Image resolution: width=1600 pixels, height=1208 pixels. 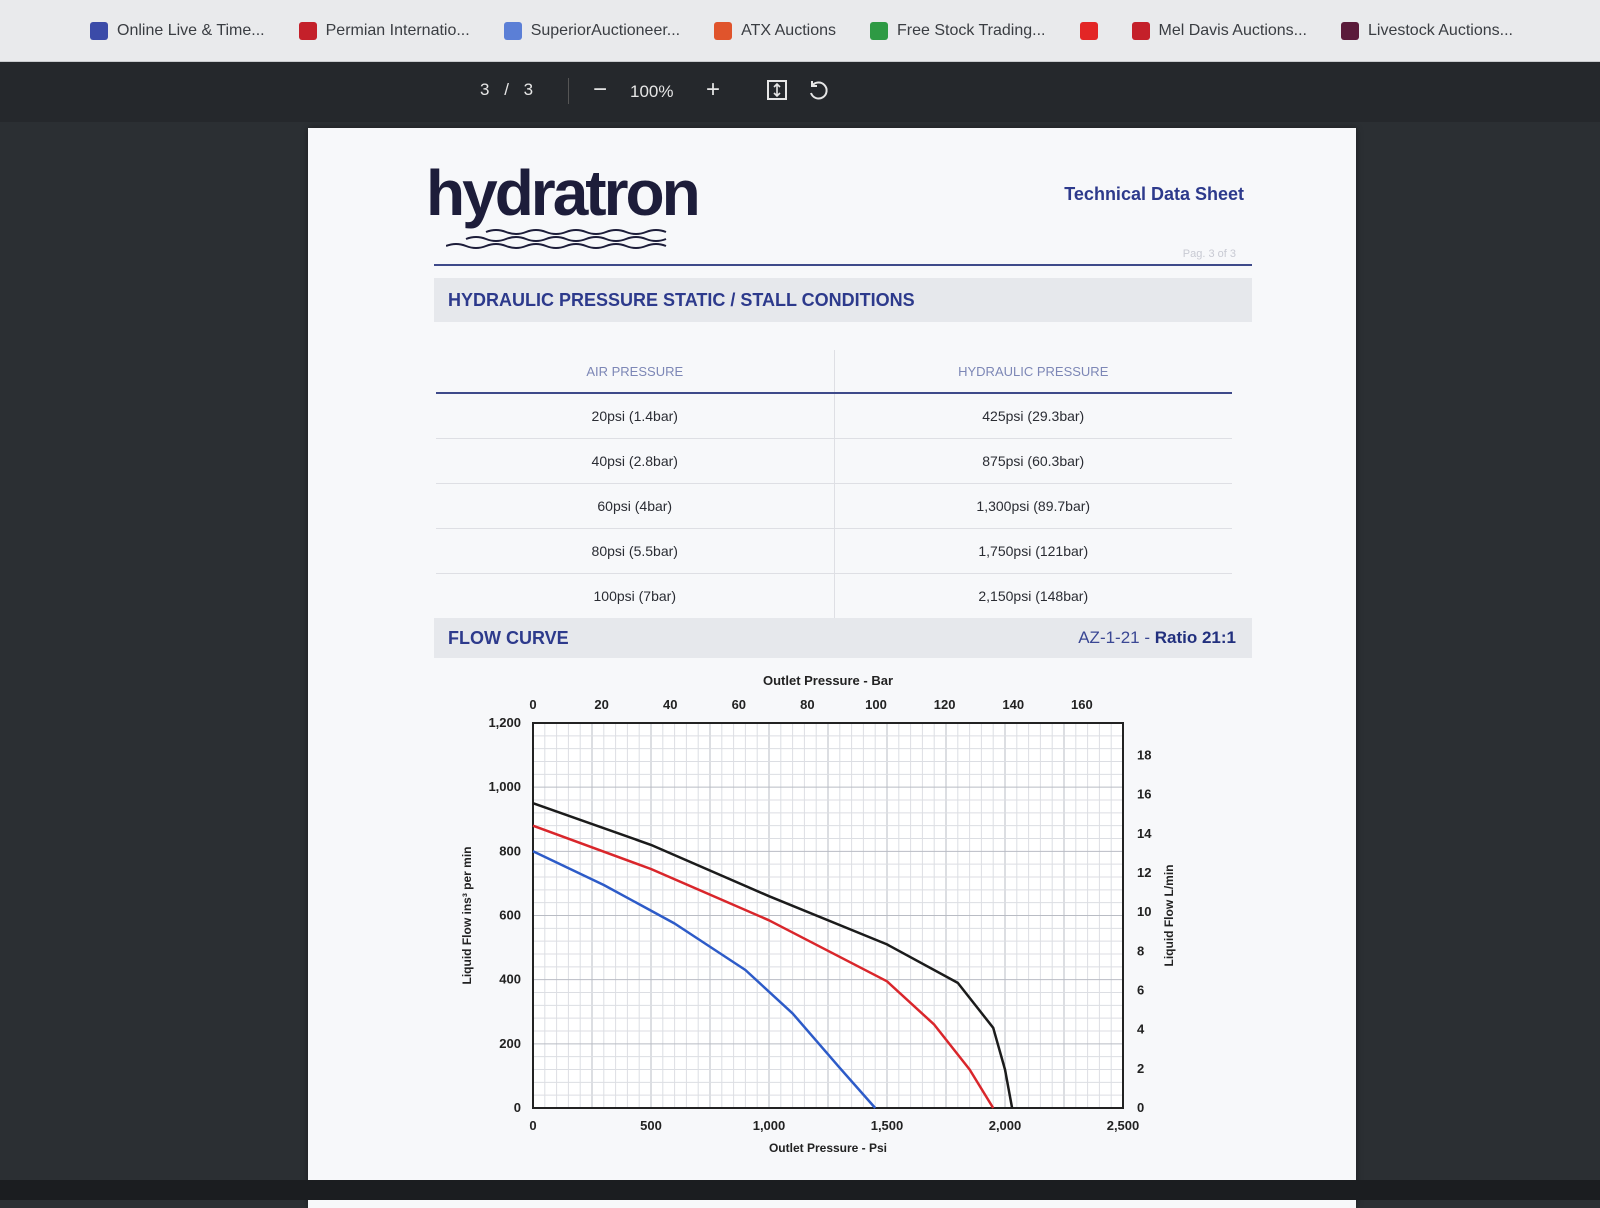 I want to click on y2-tick-label: 14, so click(x=1144, y=833).